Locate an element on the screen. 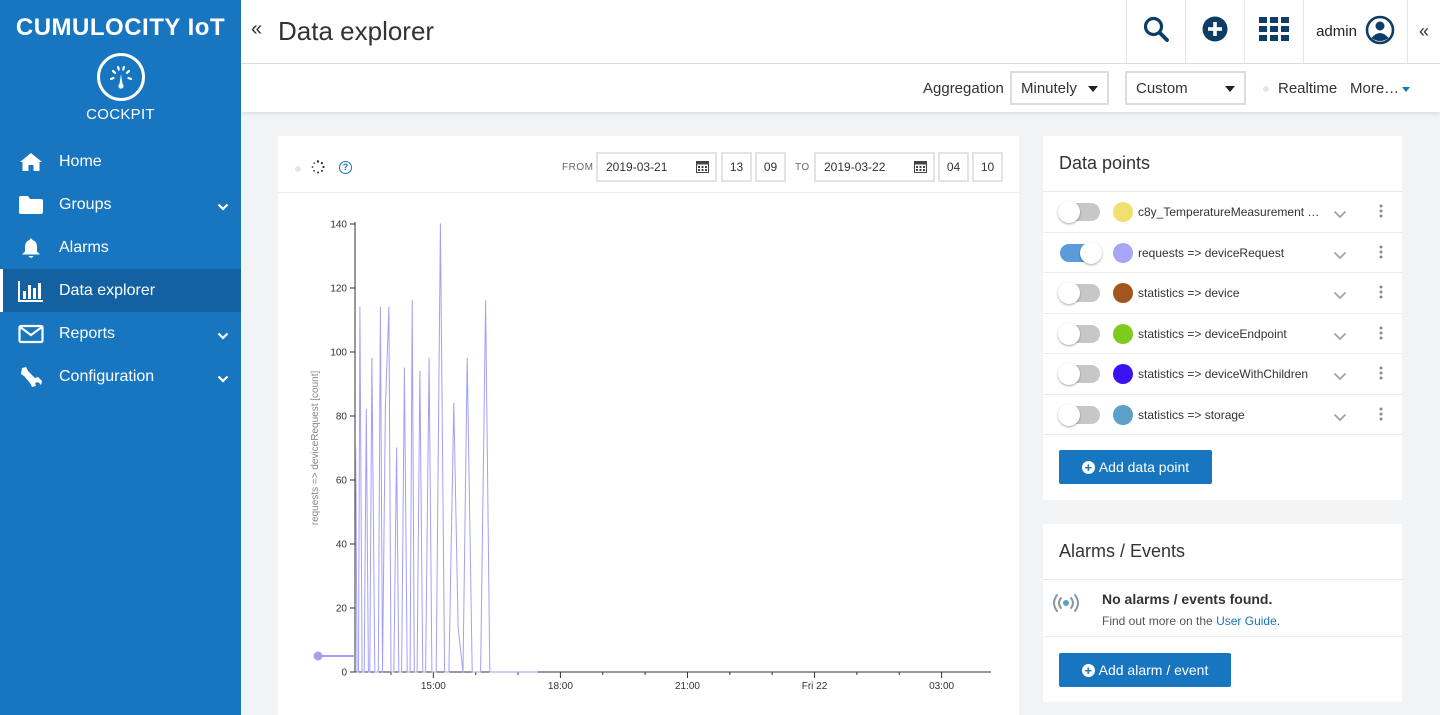 Image resolution: width=1440 pixels, height=715 pixels. to-hour-input: 04 is located at coordinates (953, 167).